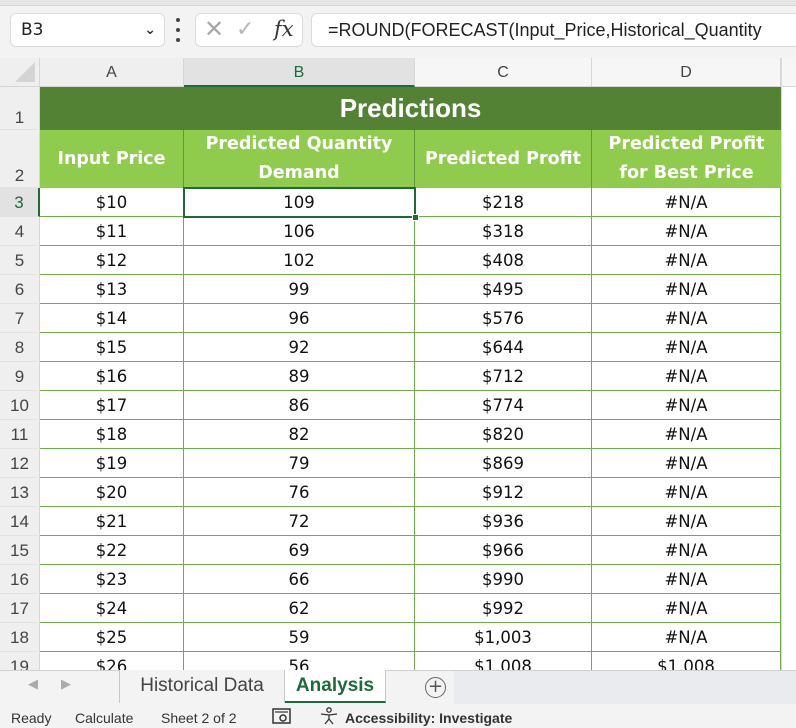  I want to click on row-header-5: 5, so click(20, 260).